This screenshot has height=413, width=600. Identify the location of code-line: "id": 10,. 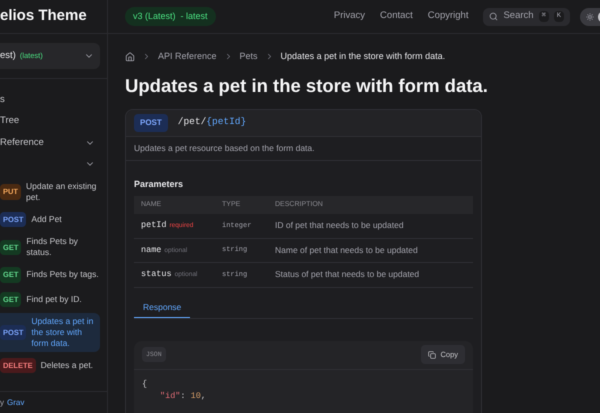
(183, 396).